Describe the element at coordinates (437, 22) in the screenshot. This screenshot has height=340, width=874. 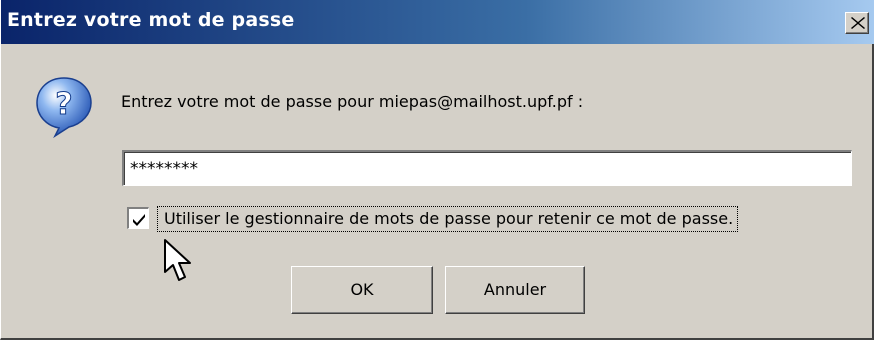
I see `title-bar: Entrez votre mot de passe` at that location.